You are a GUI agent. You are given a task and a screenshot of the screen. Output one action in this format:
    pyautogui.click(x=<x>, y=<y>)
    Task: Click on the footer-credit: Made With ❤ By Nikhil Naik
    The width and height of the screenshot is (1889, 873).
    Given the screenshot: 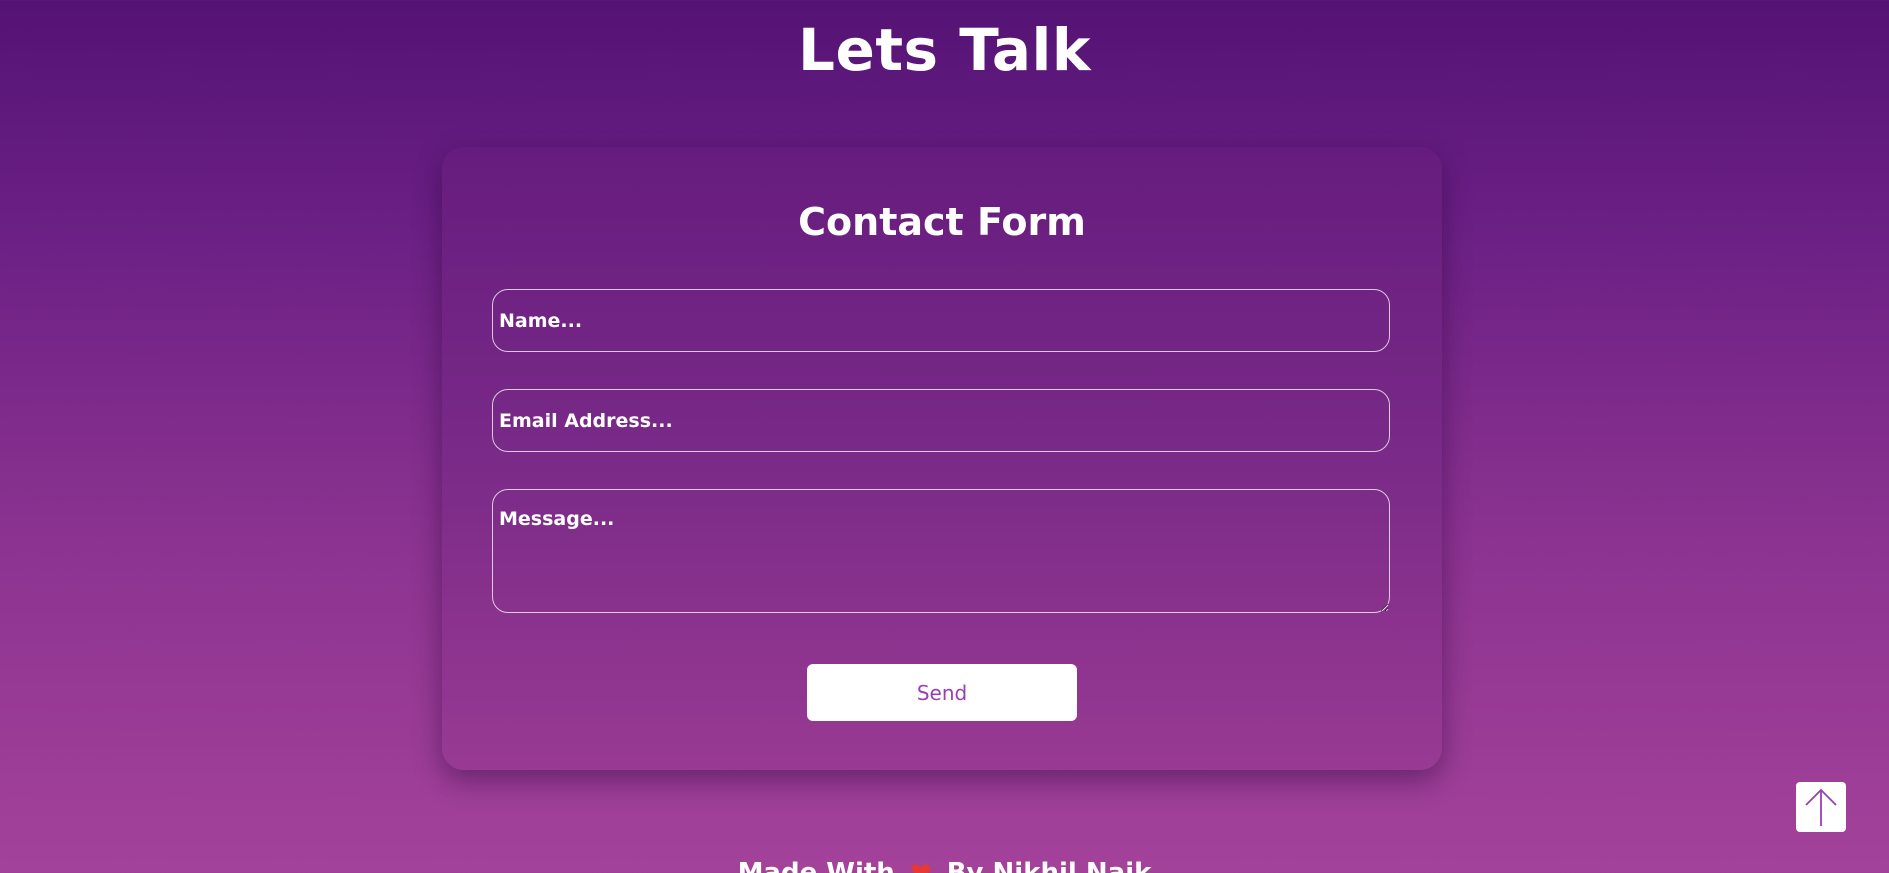 What is the action you would take?
    pyautogui.click(x=944, y=864)
    